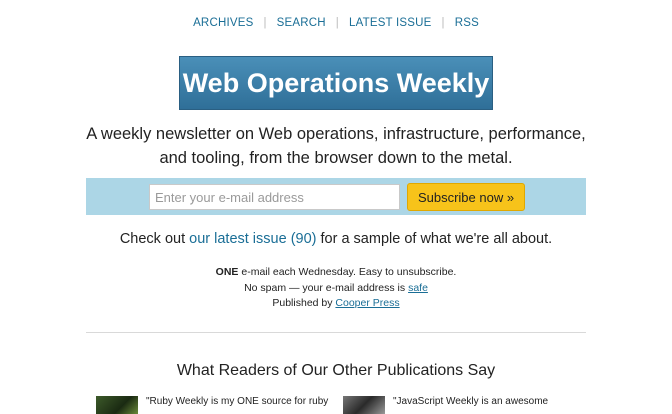  Describe the element at coordinates (252, 239) in the screenshot. I see `latest-issue-link: our latest issue (90)` at that location.